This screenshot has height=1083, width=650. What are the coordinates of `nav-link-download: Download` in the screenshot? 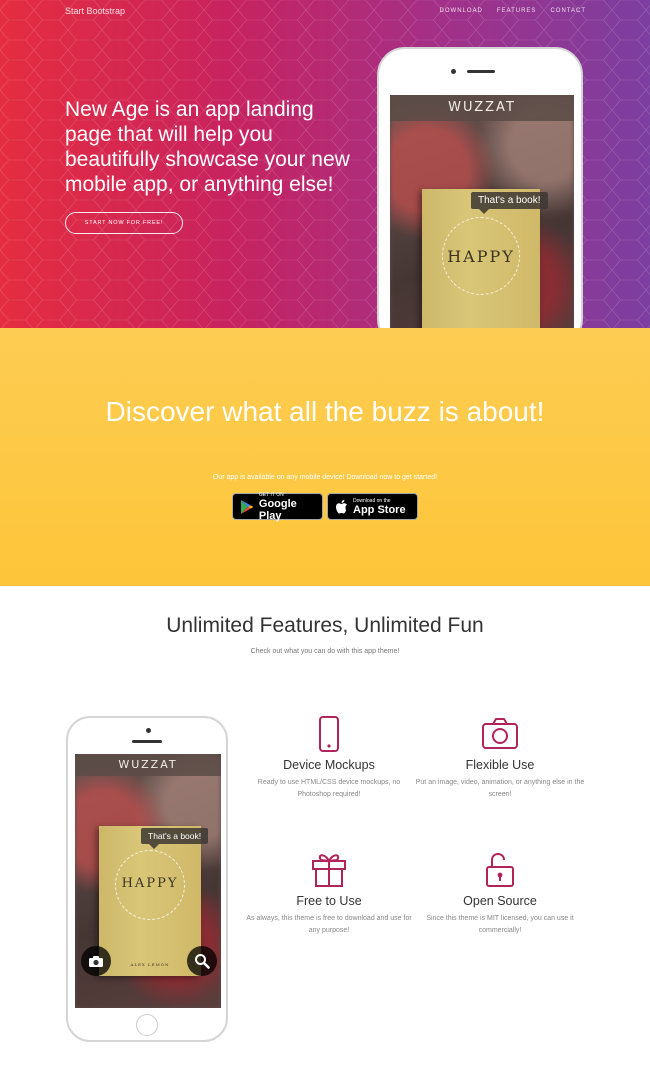 It's located at (461, 11).